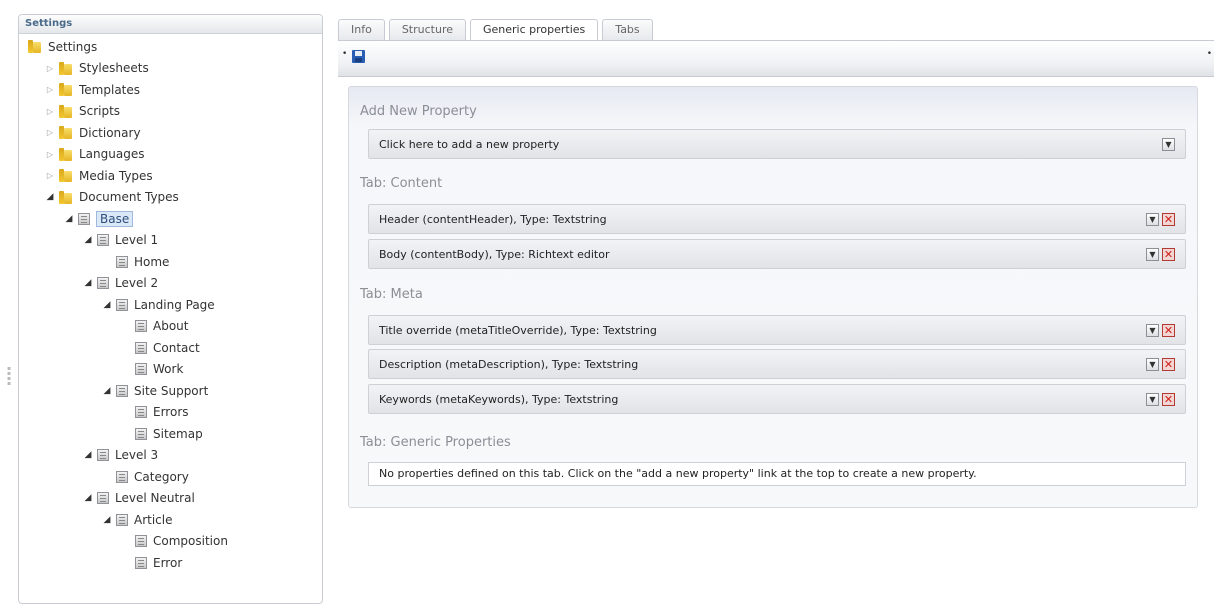  Describe the element at coordinates (178, 433) in the screenshot. I see `tree-node-label: Sitemap` at that location.